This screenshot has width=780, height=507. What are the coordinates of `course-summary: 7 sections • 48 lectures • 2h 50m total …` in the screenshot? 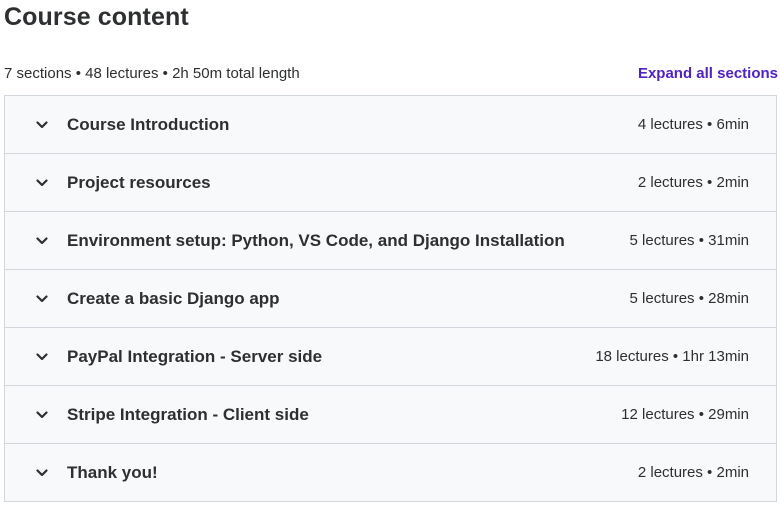 It's located at (152, 73).